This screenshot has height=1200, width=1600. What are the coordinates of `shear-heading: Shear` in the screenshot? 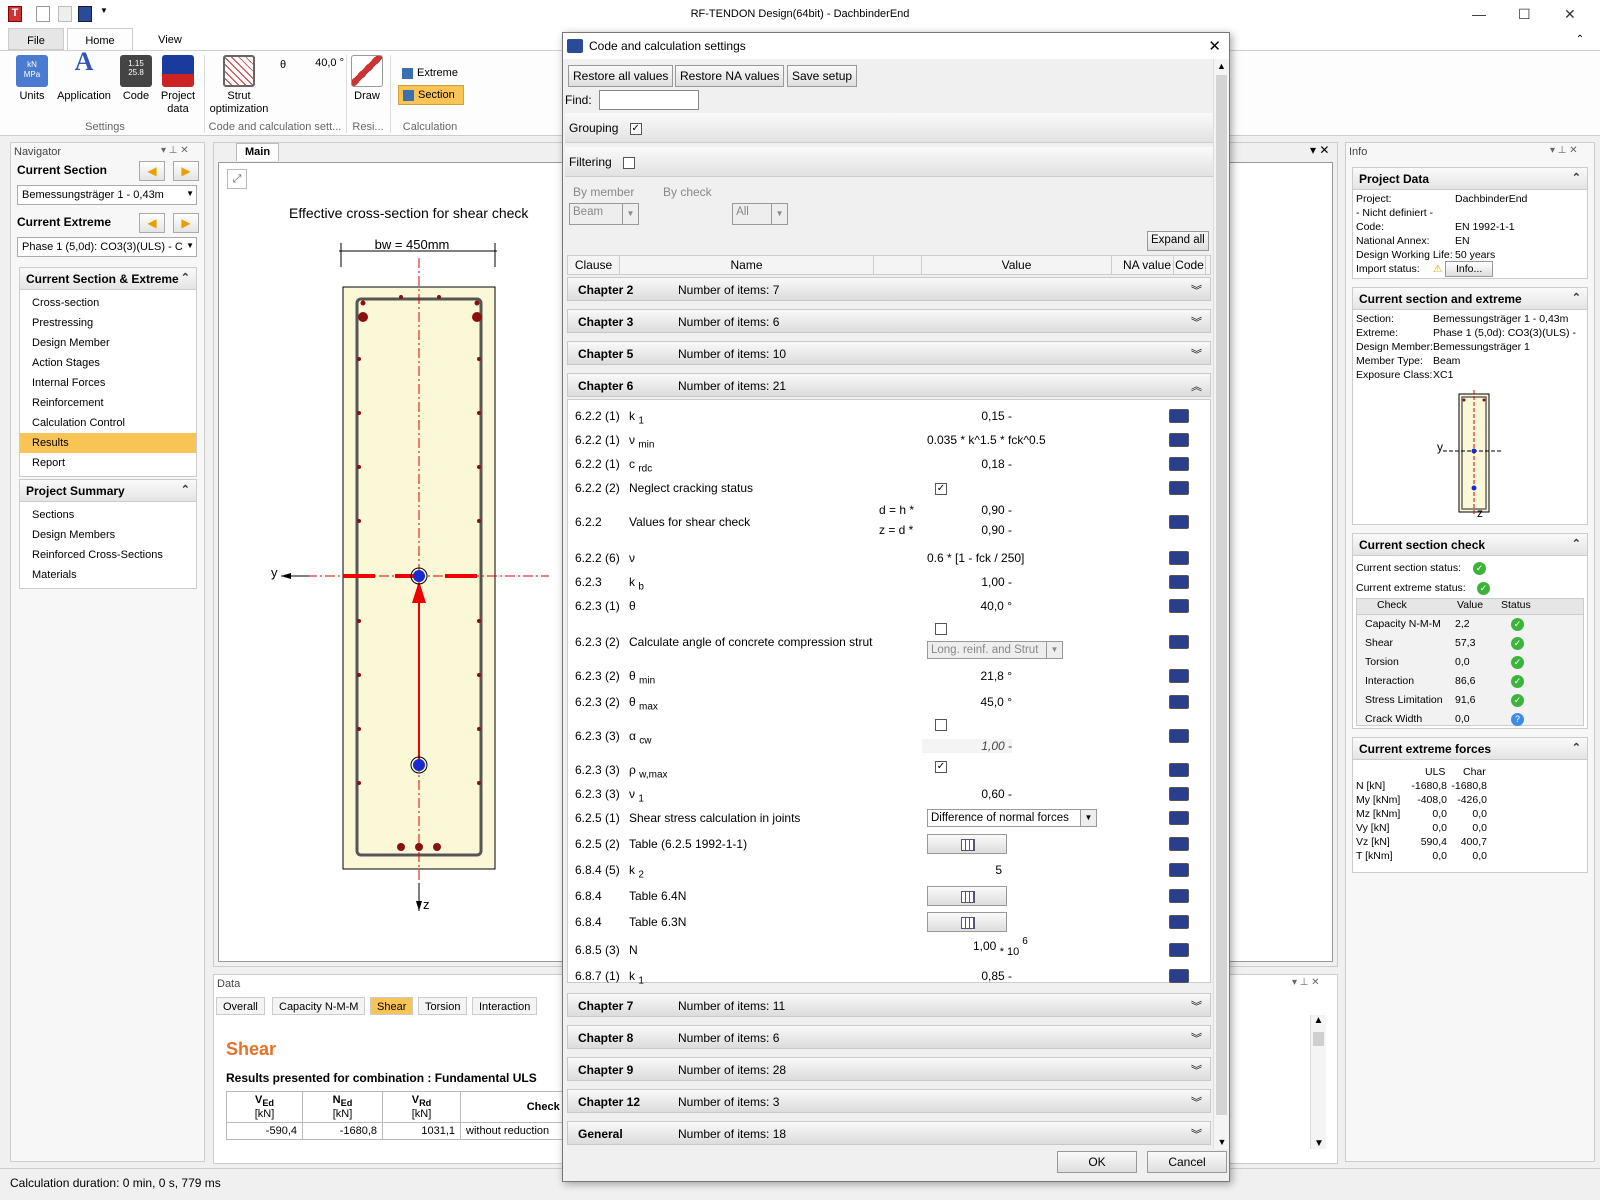 It's located at (251, 1049).